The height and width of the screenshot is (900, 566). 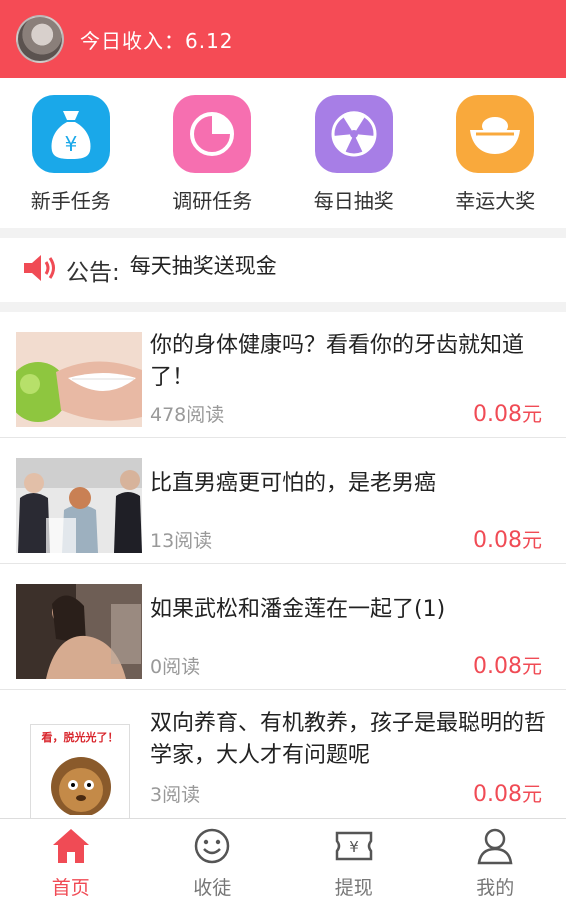 I want to click on article-title: 双向养育、有机教养，孩子是最聪明的哲学家，大人才有问题呢, so click(x=348, y=739).